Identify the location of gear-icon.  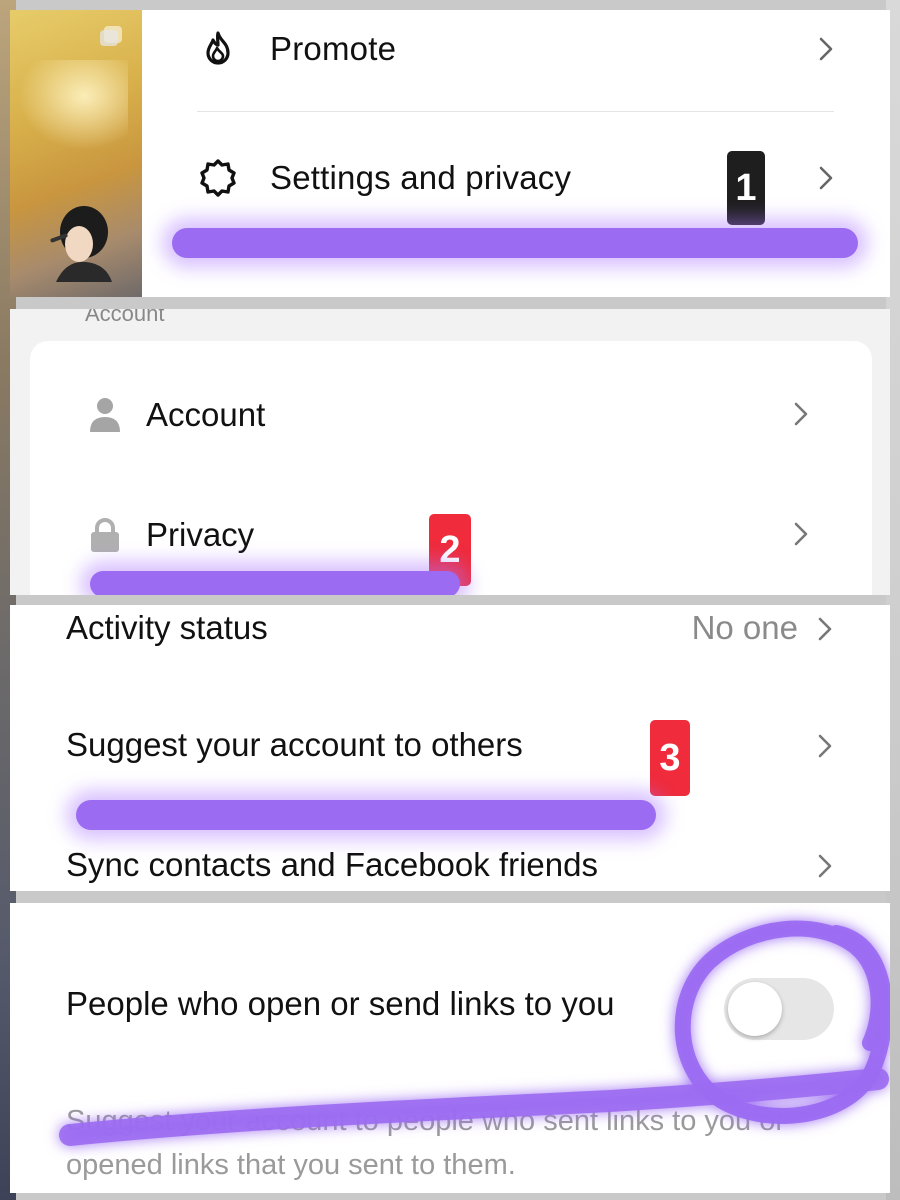
(218, 178).